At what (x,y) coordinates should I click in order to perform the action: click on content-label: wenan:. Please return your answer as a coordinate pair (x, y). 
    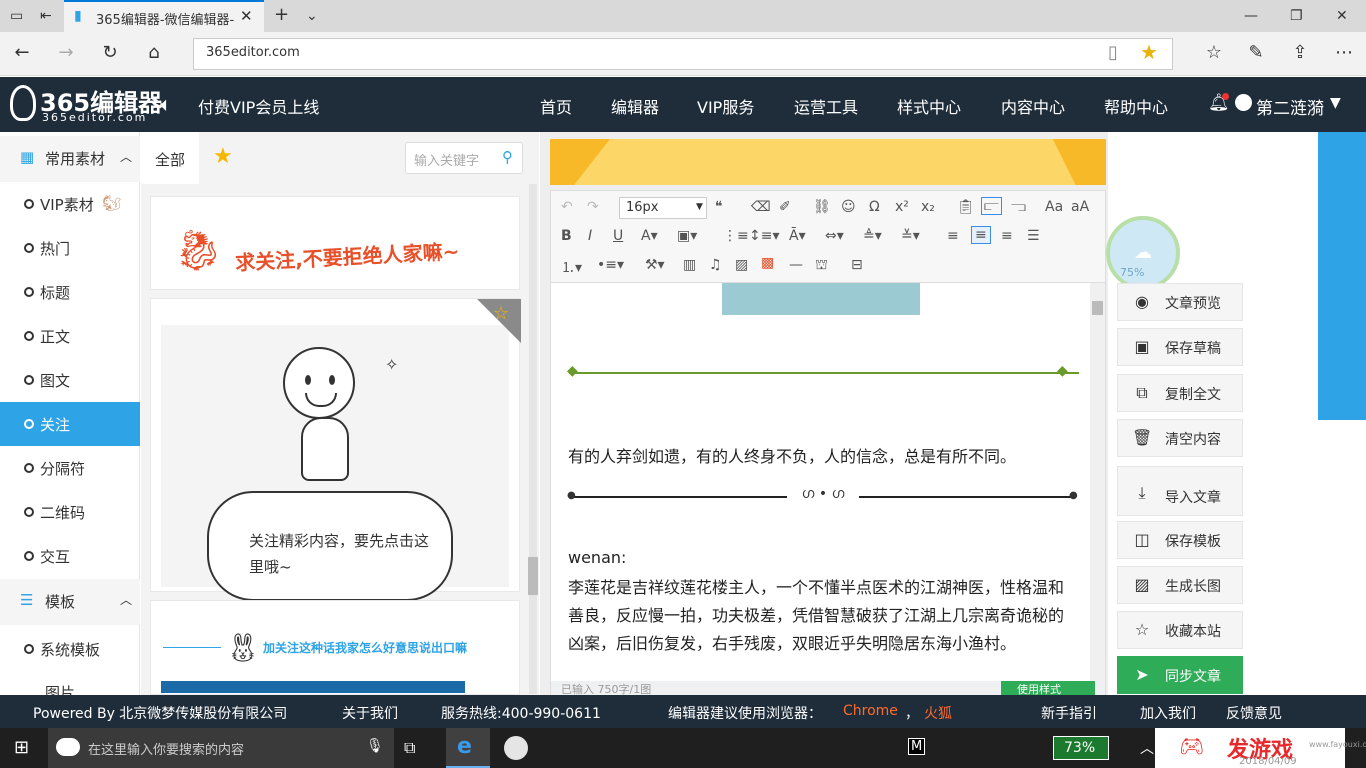
    Looking at the image, I should click on (597, 557).